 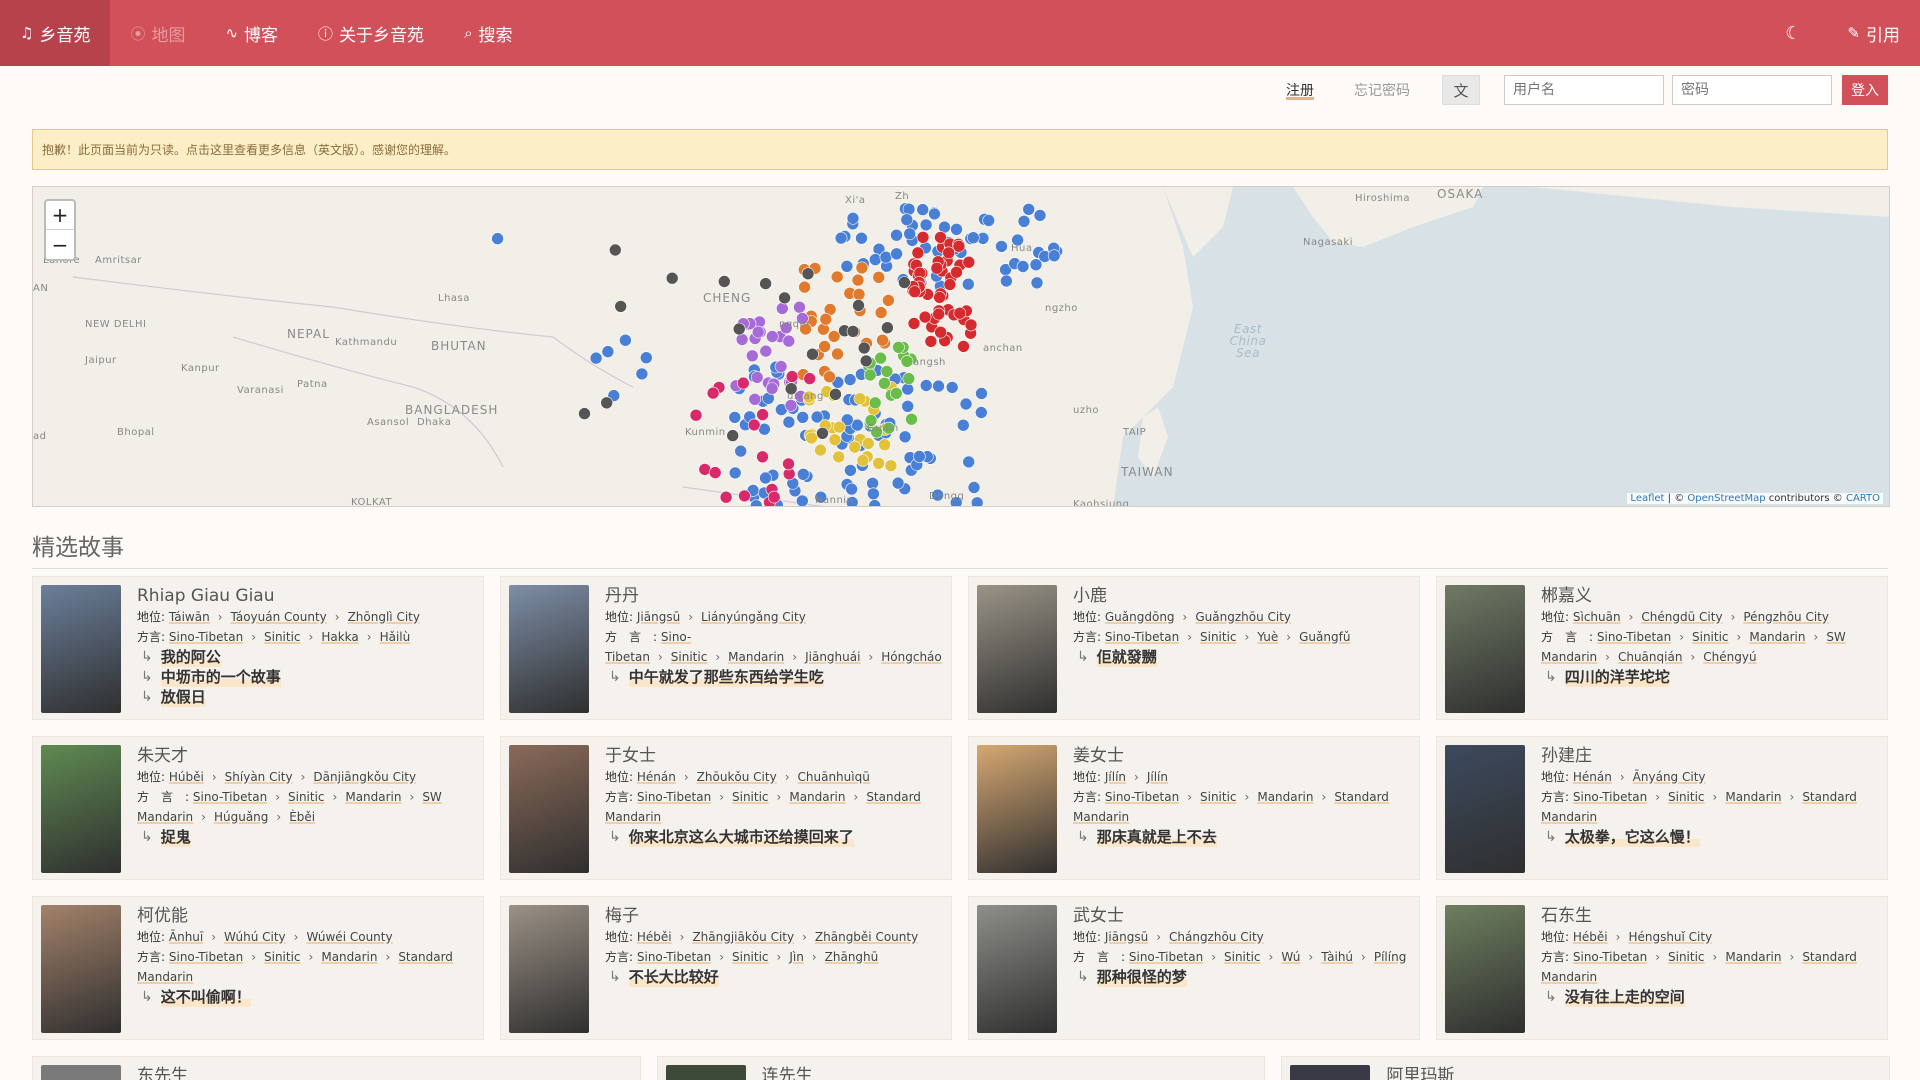 What do you see at coordinates (1633, 1072) in the screenshot?
I see `speaker-name: 阿里玛斯` at bounding box center [1633, 1072].